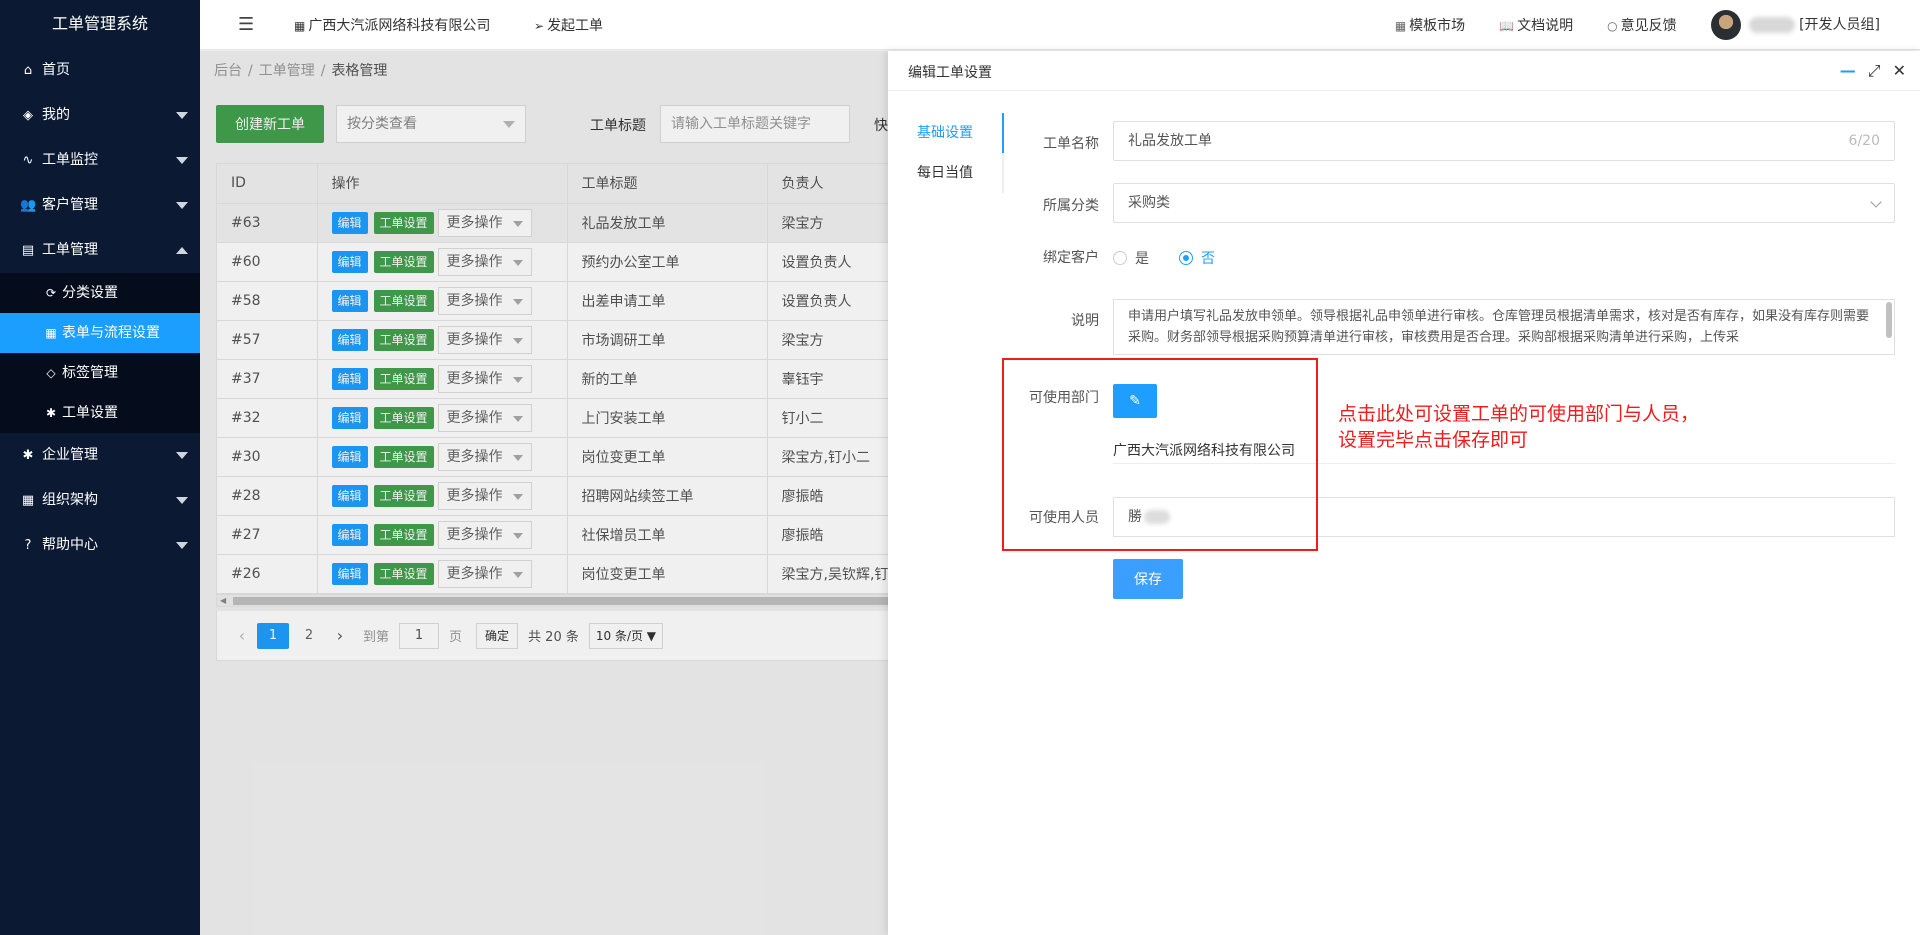 This screenshot has width=1920, height=935. Describe the element at coordinates (100, 70) in the screenshot. I see `sidebar-item-home: ⌂ 首页` at that location.